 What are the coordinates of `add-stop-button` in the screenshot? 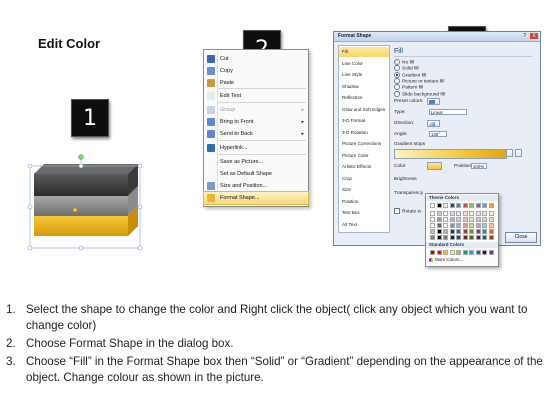 It's located at (509, 153).